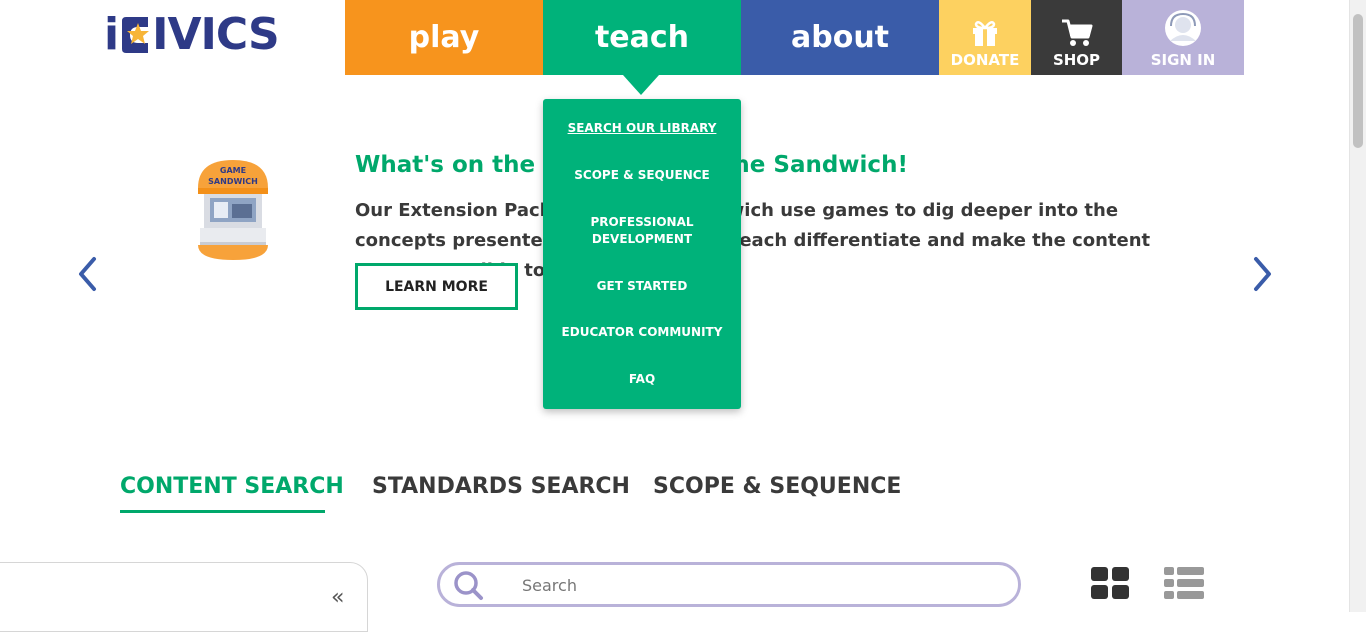  What do you see at coordinates (985, 30) in the screenshot?
I see `gift-icon` at bounding box center [985, 30].